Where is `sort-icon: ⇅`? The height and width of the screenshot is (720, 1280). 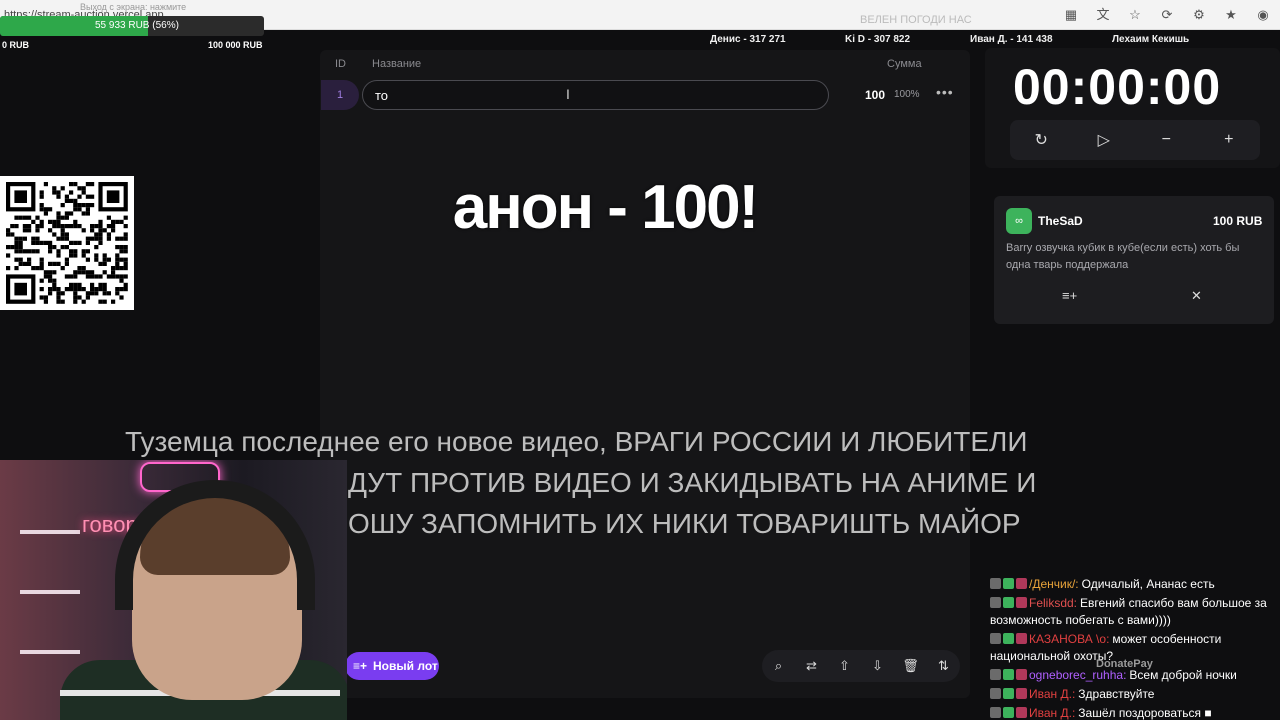
sort-icon: ⇅ is located at coordinates (944, 666).